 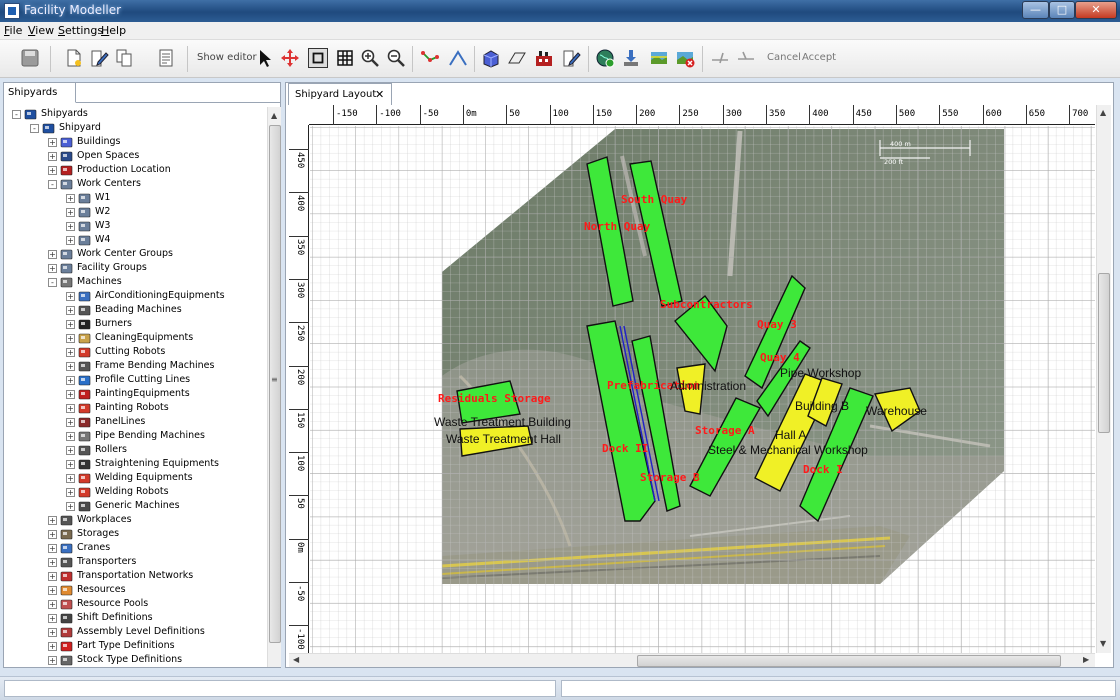 What do you see at coordinates (67, 254) in the screenshot?
I see `work-center-icon` at bounding box center [67, 254].